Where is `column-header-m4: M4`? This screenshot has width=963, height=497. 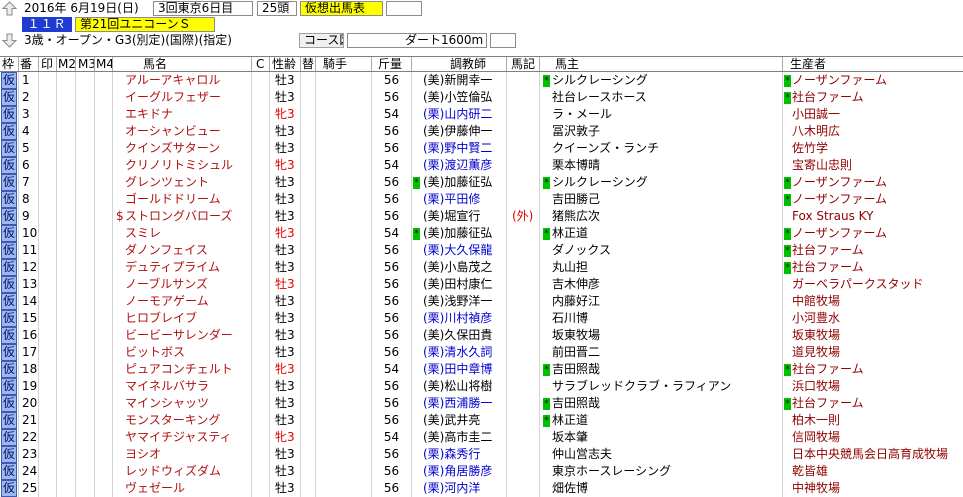
column-header-m4: M4 is located at coordinates (104, 64).